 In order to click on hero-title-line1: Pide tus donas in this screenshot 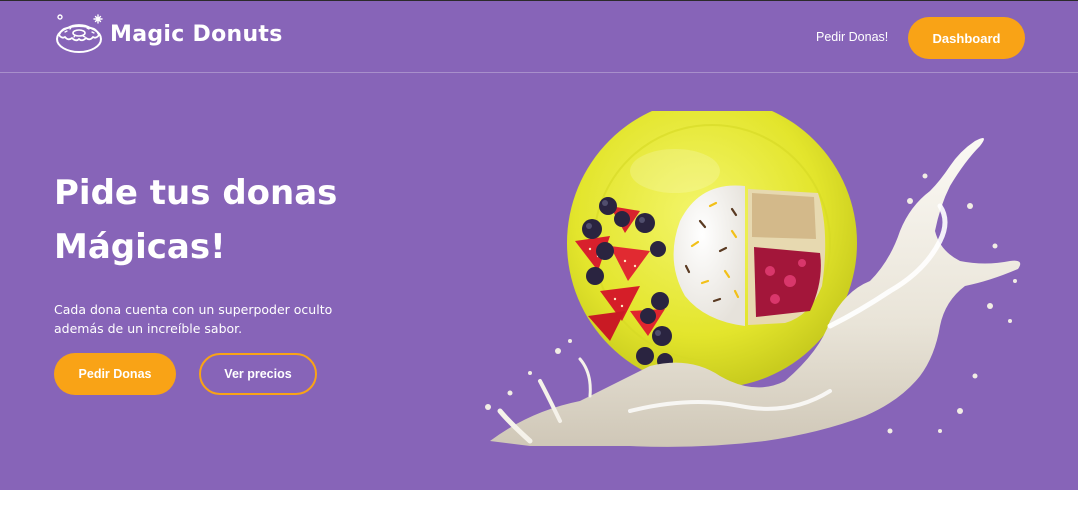, I will do `click(196, 193)`.